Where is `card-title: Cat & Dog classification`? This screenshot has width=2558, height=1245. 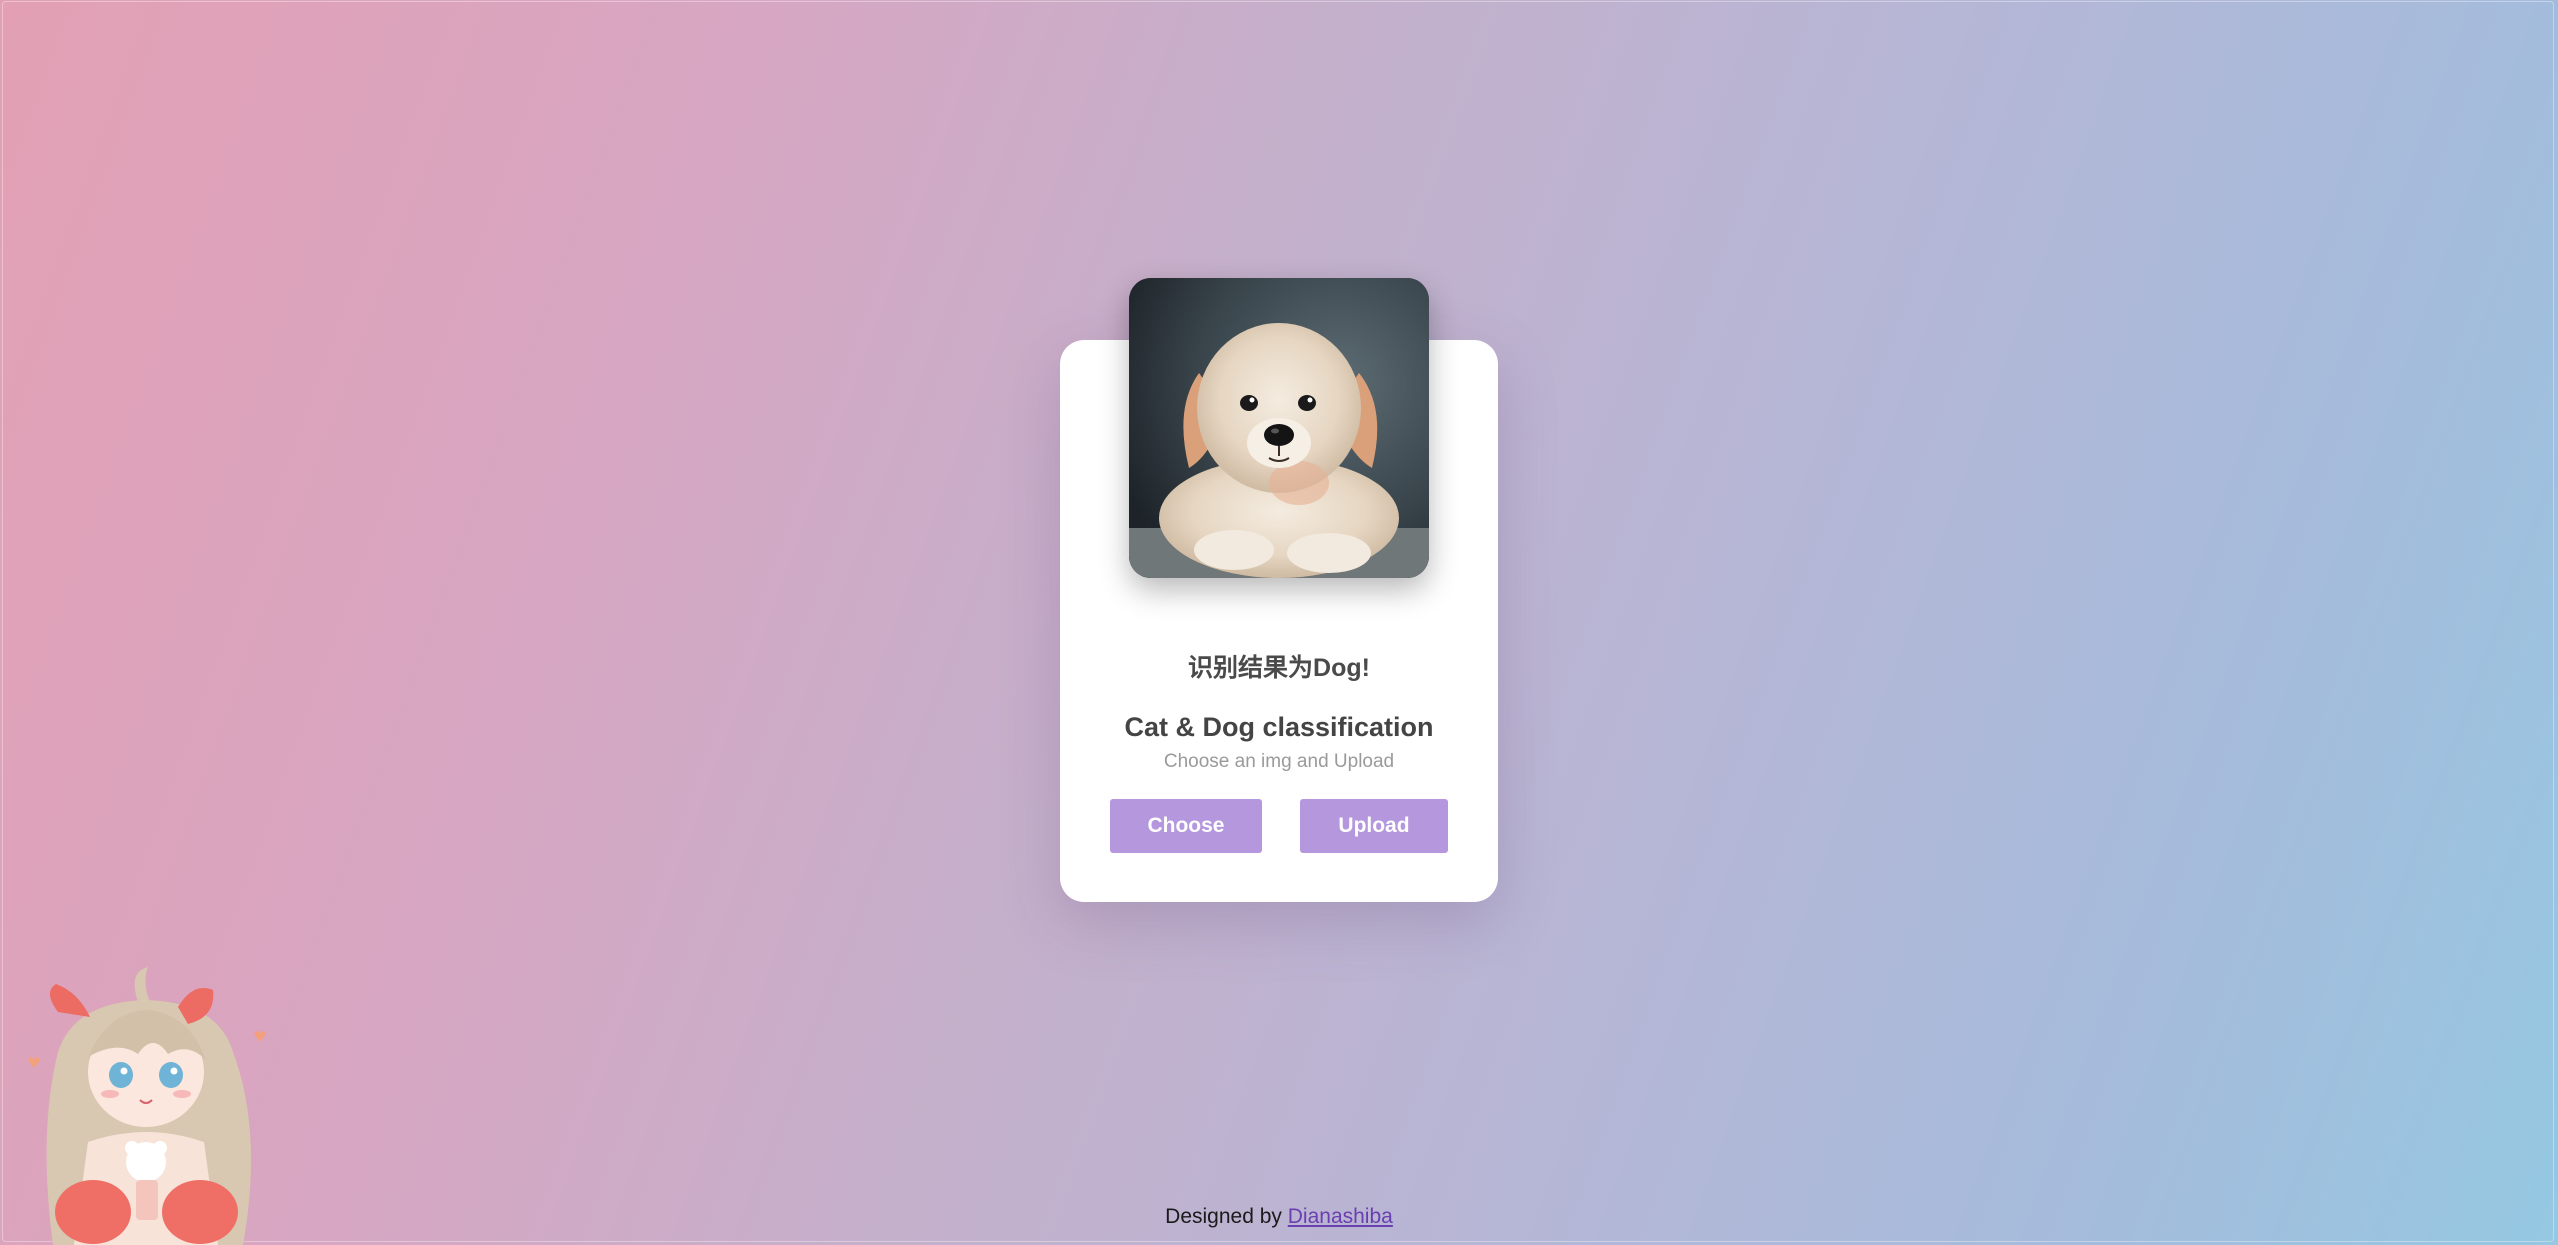
card-title: Cat & Dog classification is located at coordinates (1279, 727).